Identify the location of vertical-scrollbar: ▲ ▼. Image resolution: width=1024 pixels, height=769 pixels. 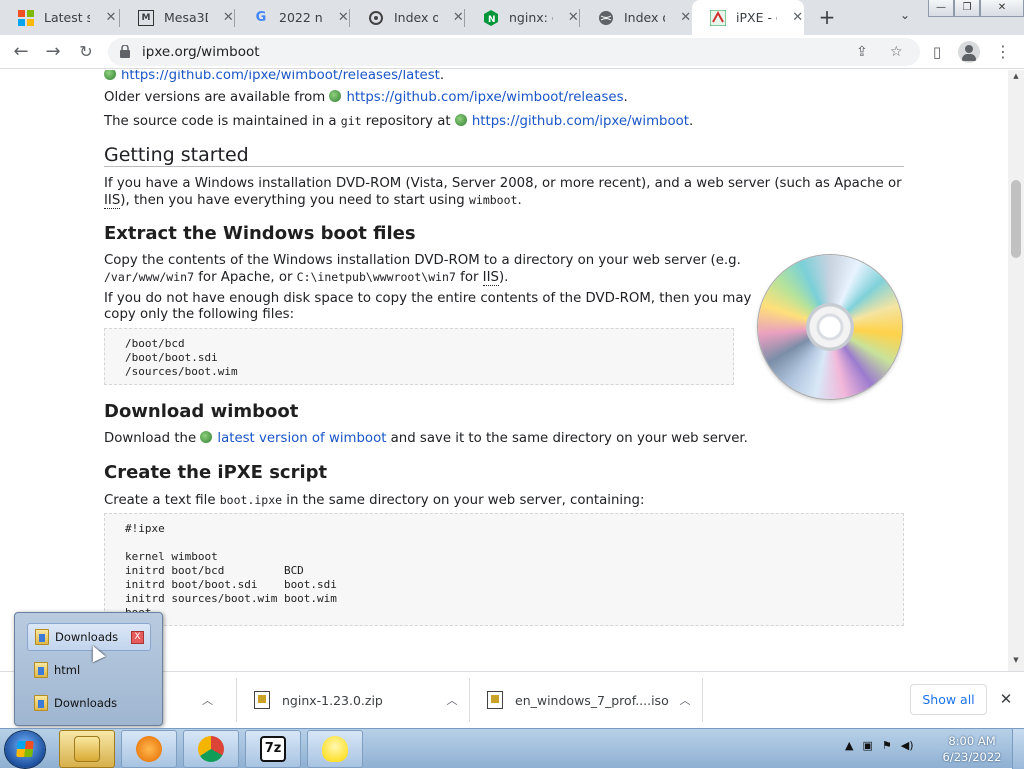
(1016, 370).